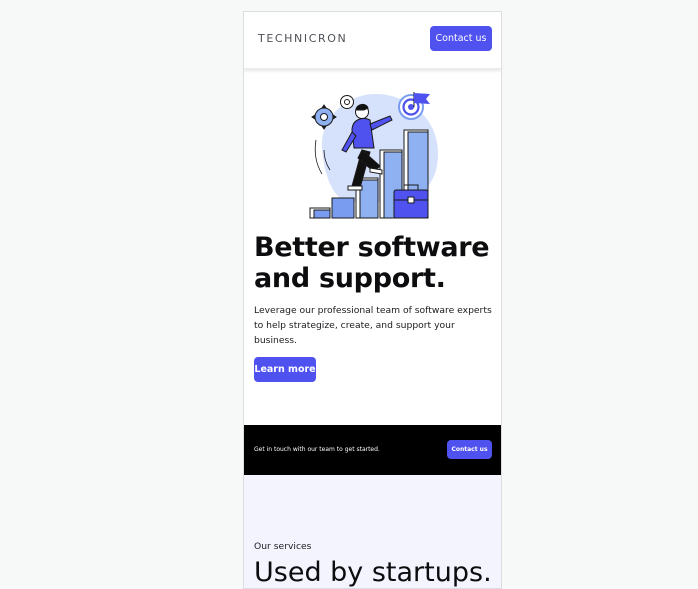  I want to click on briefcase-icon, so click(411, 201).